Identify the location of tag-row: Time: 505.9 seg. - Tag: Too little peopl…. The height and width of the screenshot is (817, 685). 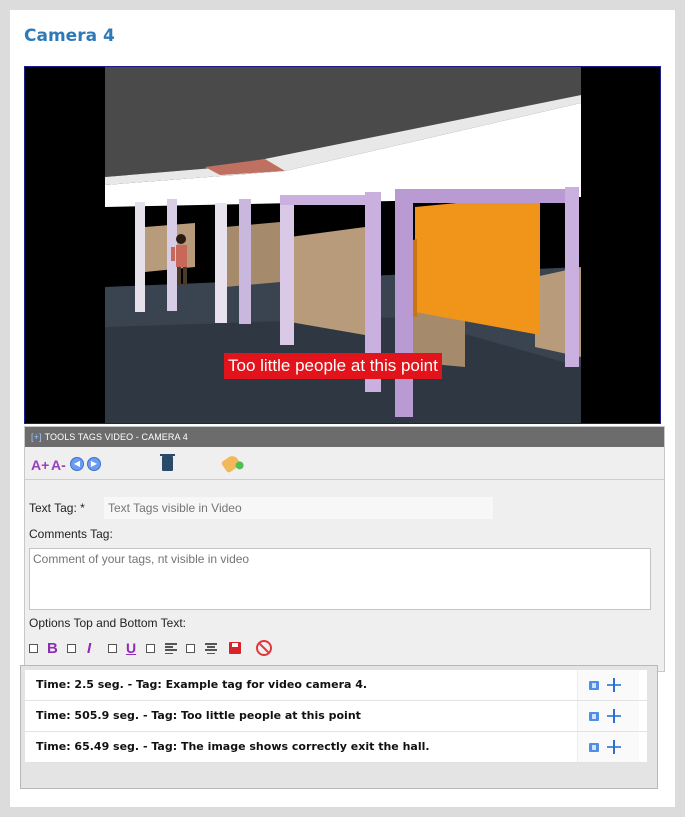
(336, 716).